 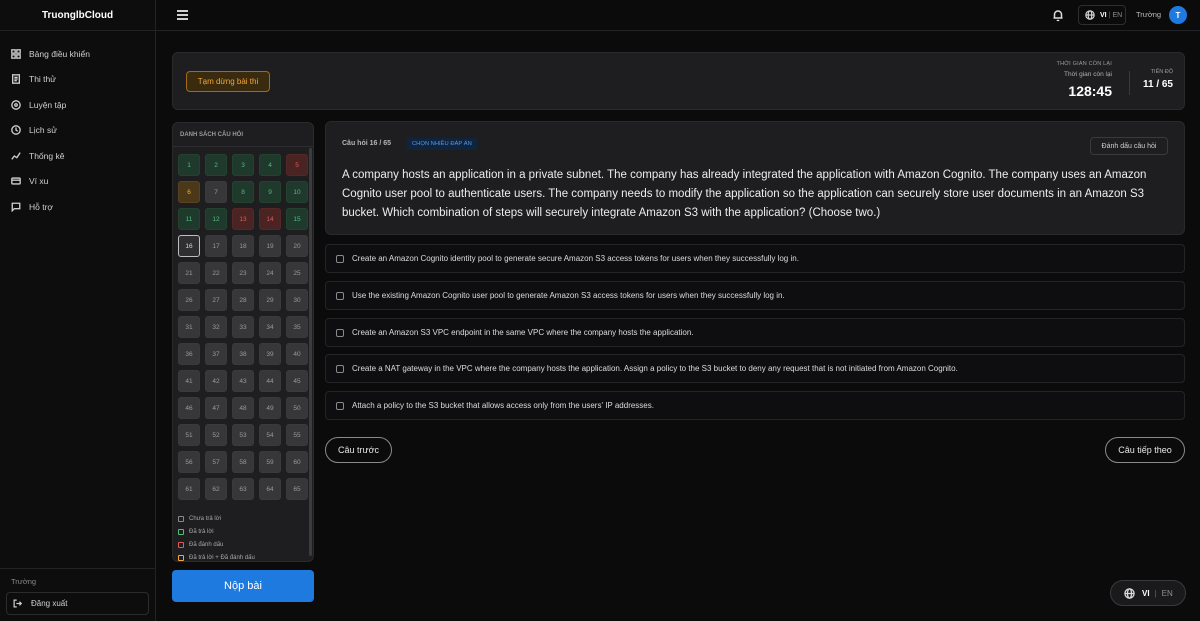 What do you see at coordinates (270, 246) in the screenshot?
I see `question-cell-19: 19` at bounding box center [270, 246].